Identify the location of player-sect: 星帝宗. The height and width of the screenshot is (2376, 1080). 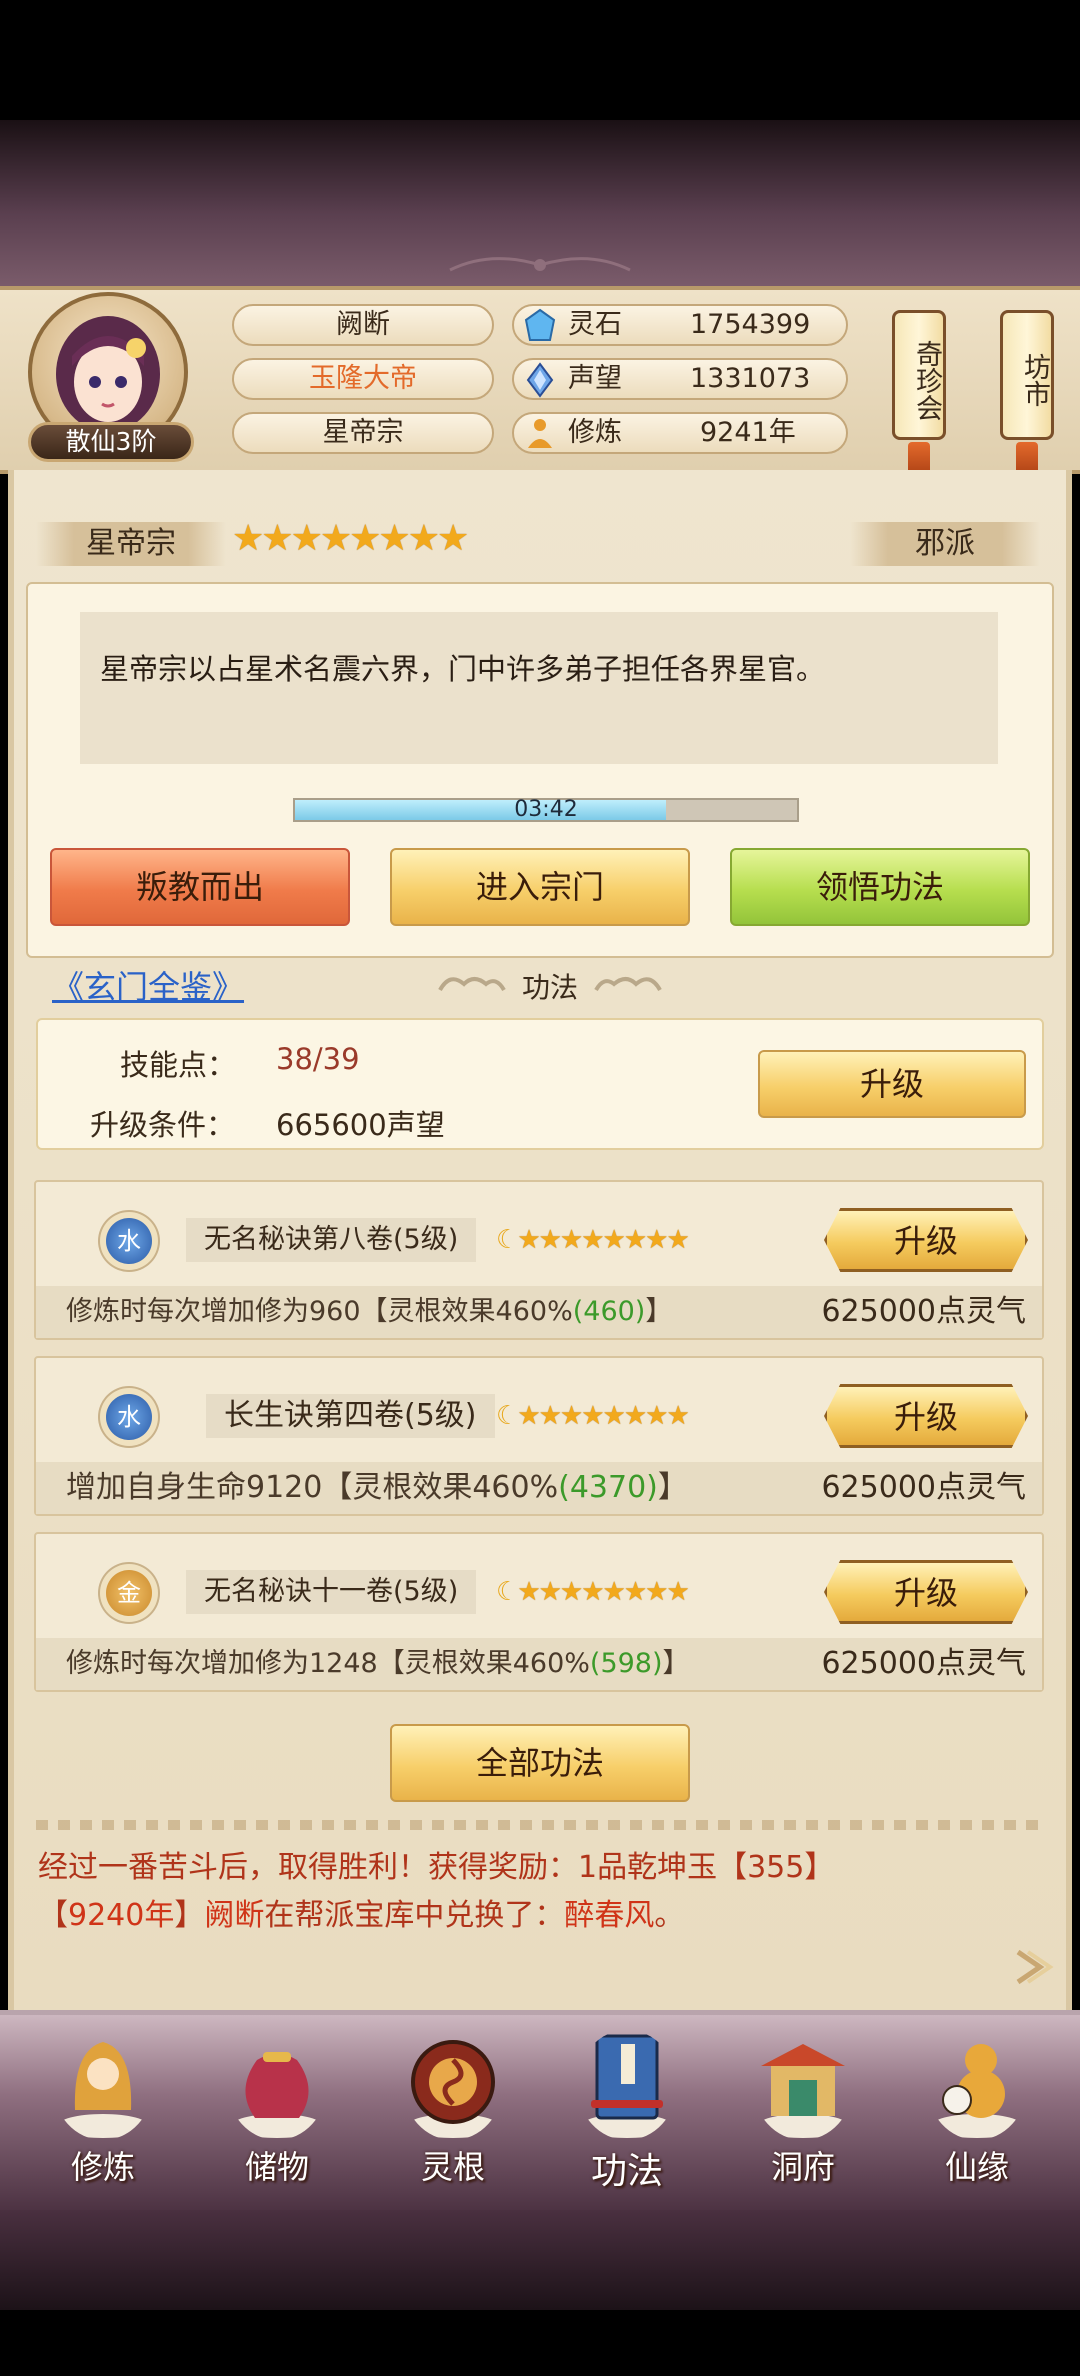
(363, 433).